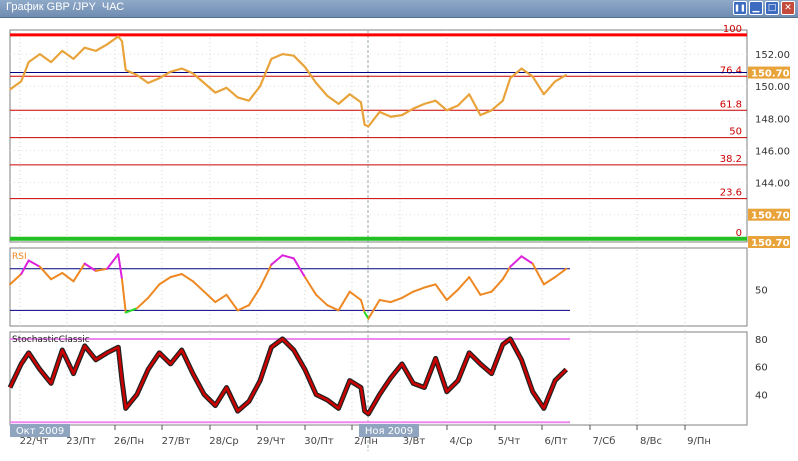 The image size is (798, 461). I want to click on stoch-title: StochasticClassic, so click(51, 340).